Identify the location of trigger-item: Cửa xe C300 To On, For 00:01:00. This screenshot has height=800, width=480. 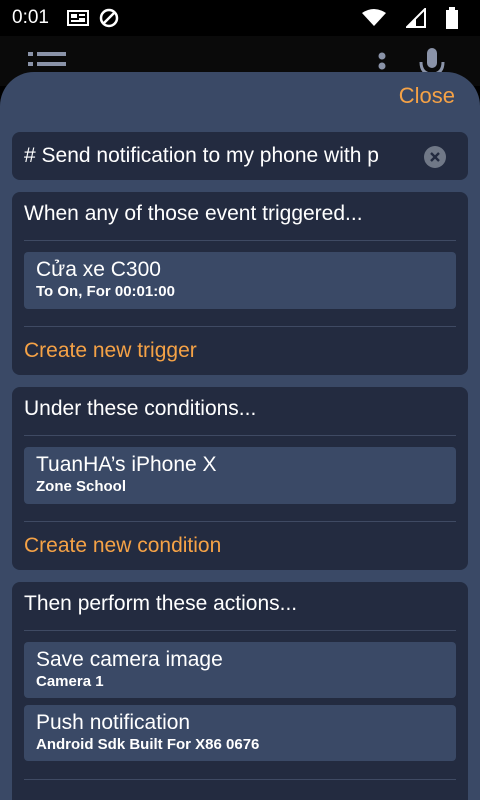
(240, 280).